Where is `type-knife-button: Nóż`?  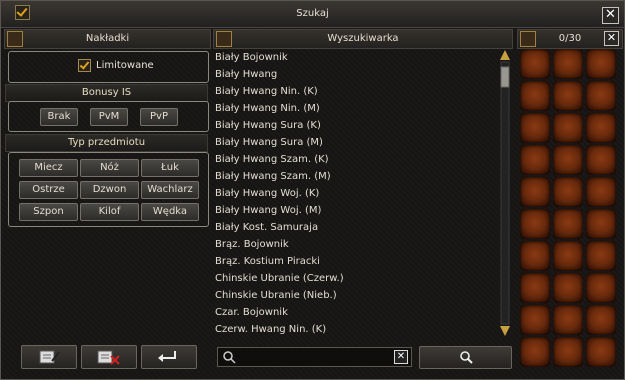
type-knife-button: Nóż is located at coordinates (109, 168).